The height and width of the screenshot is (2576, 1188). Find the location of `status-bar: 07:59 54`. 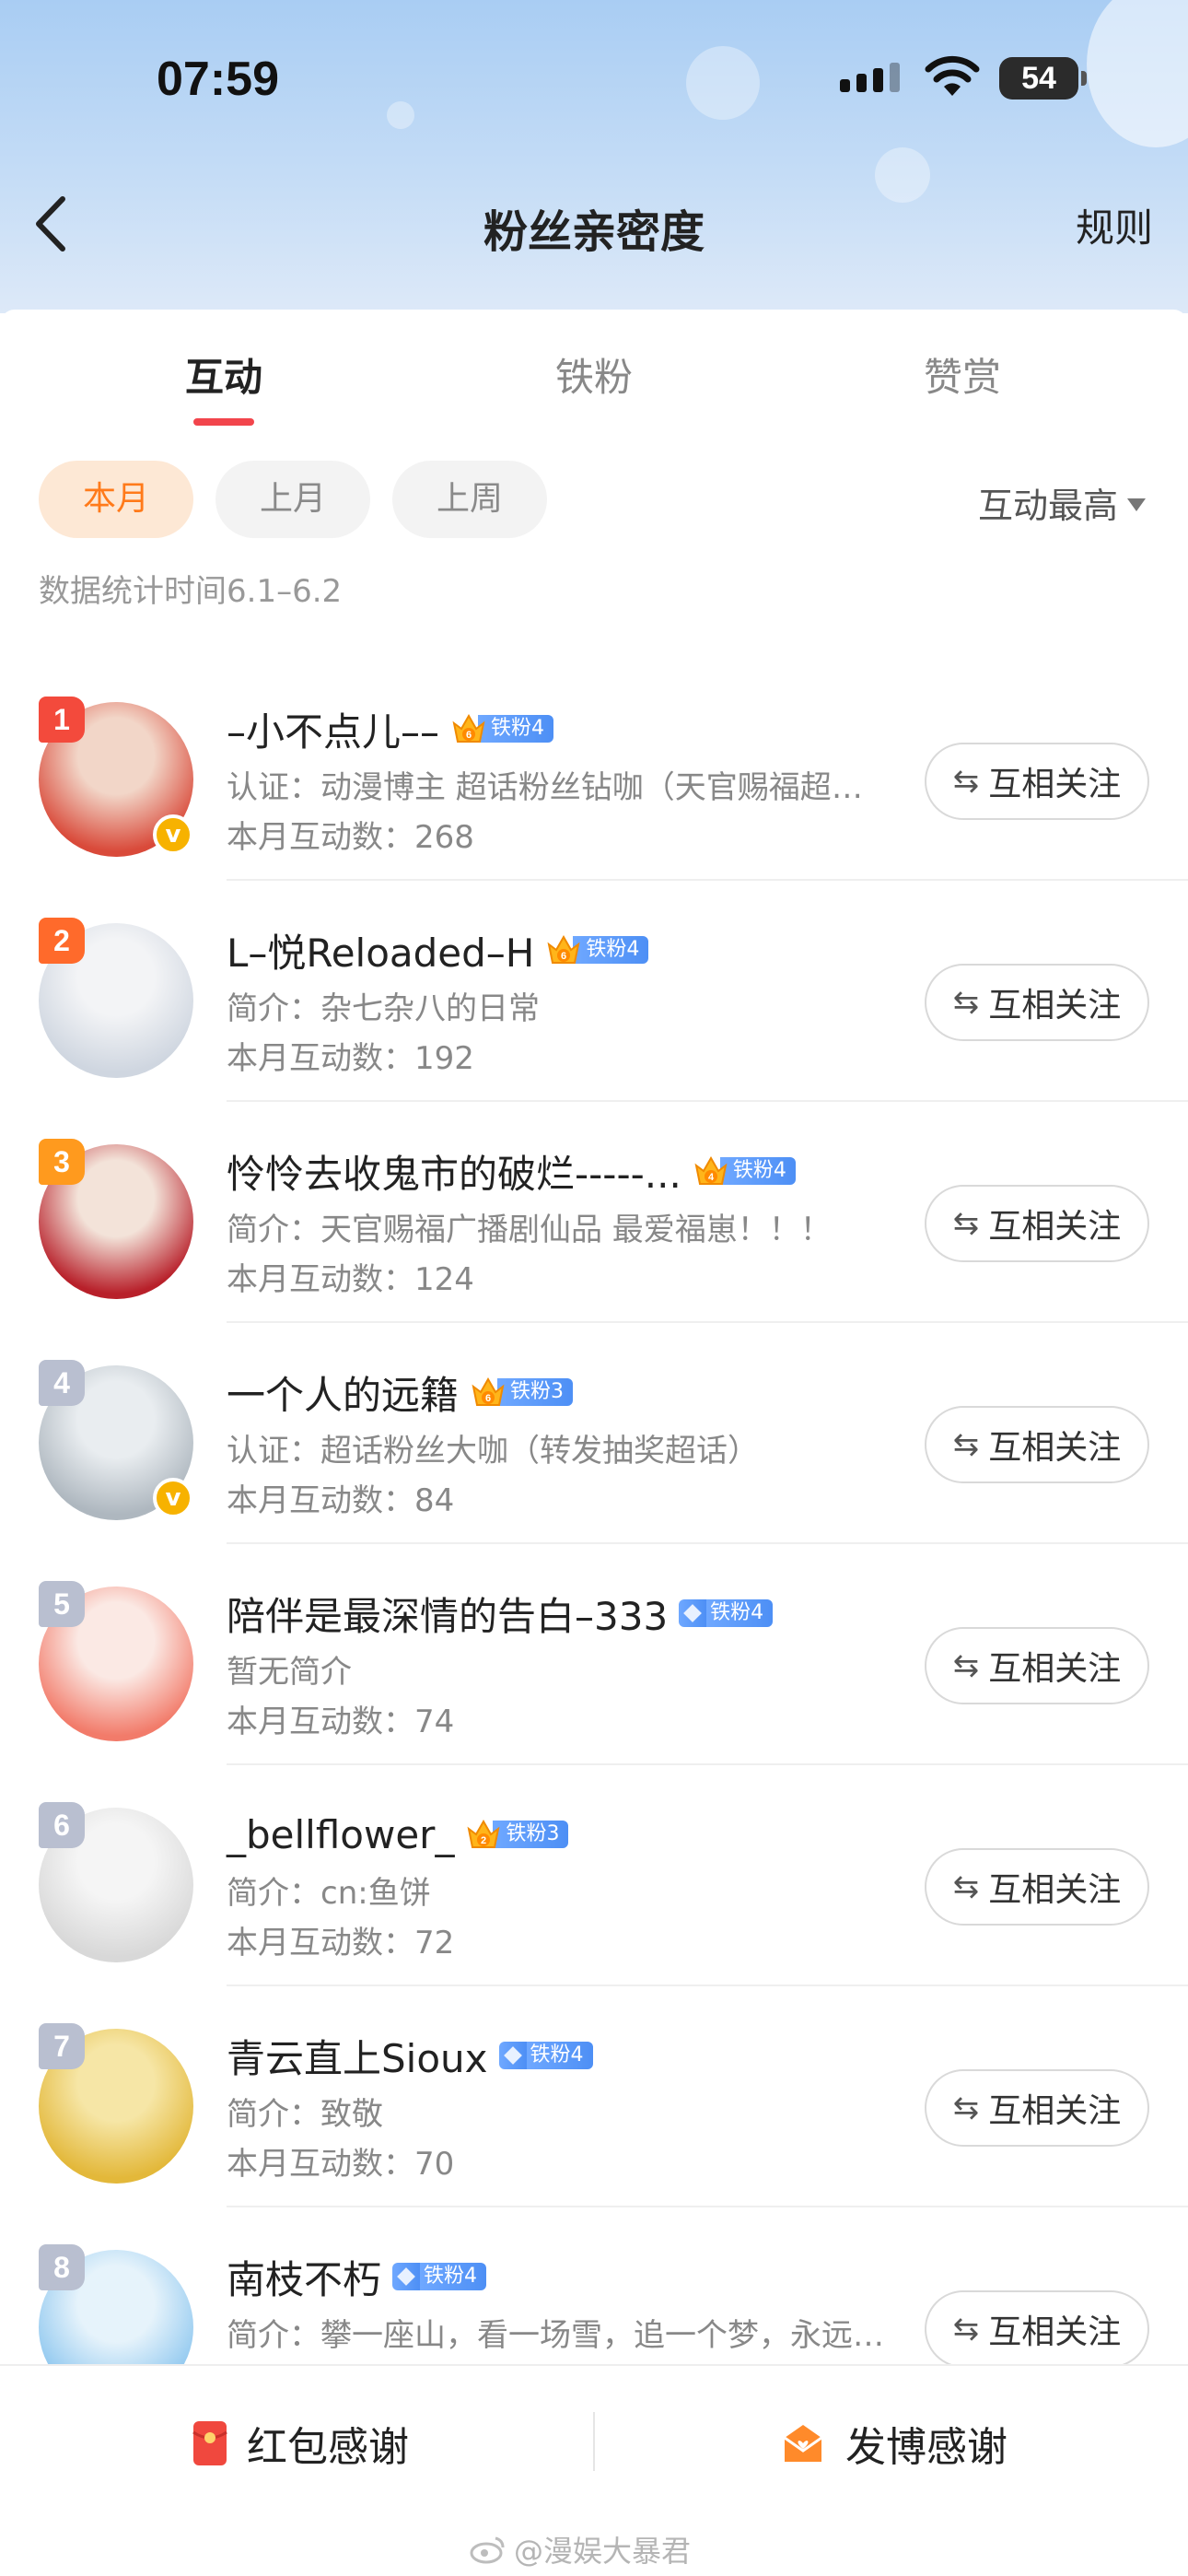

status-bar: 07:59 54 is located at coordinates (594, 78).